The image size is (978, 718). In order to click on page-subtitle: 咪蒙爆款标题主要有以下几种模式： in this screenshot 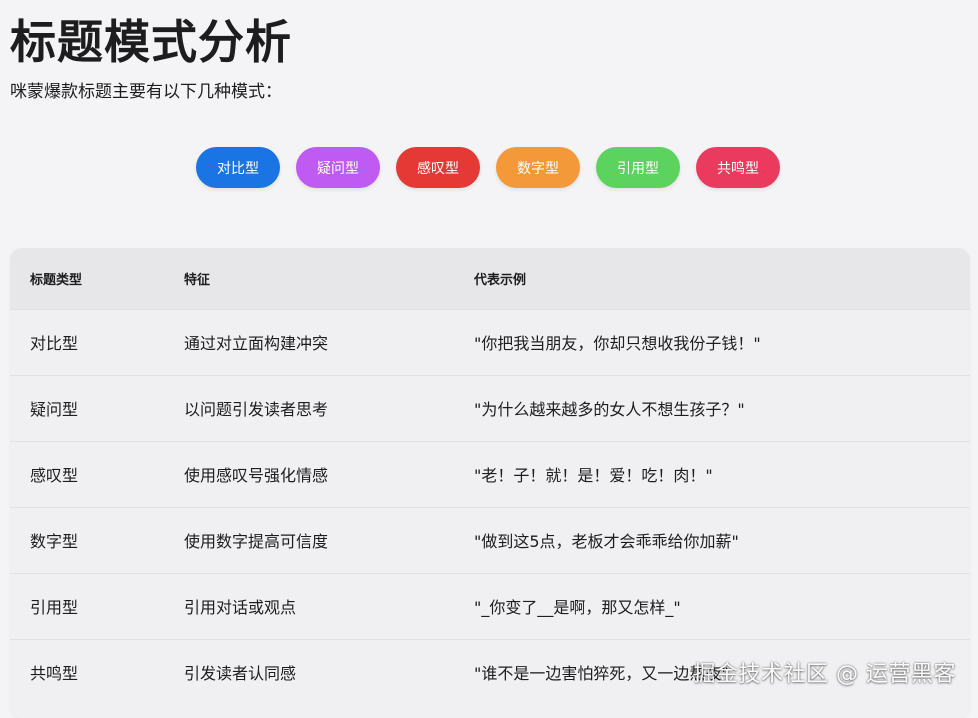, I will do `click(146, 92)`.